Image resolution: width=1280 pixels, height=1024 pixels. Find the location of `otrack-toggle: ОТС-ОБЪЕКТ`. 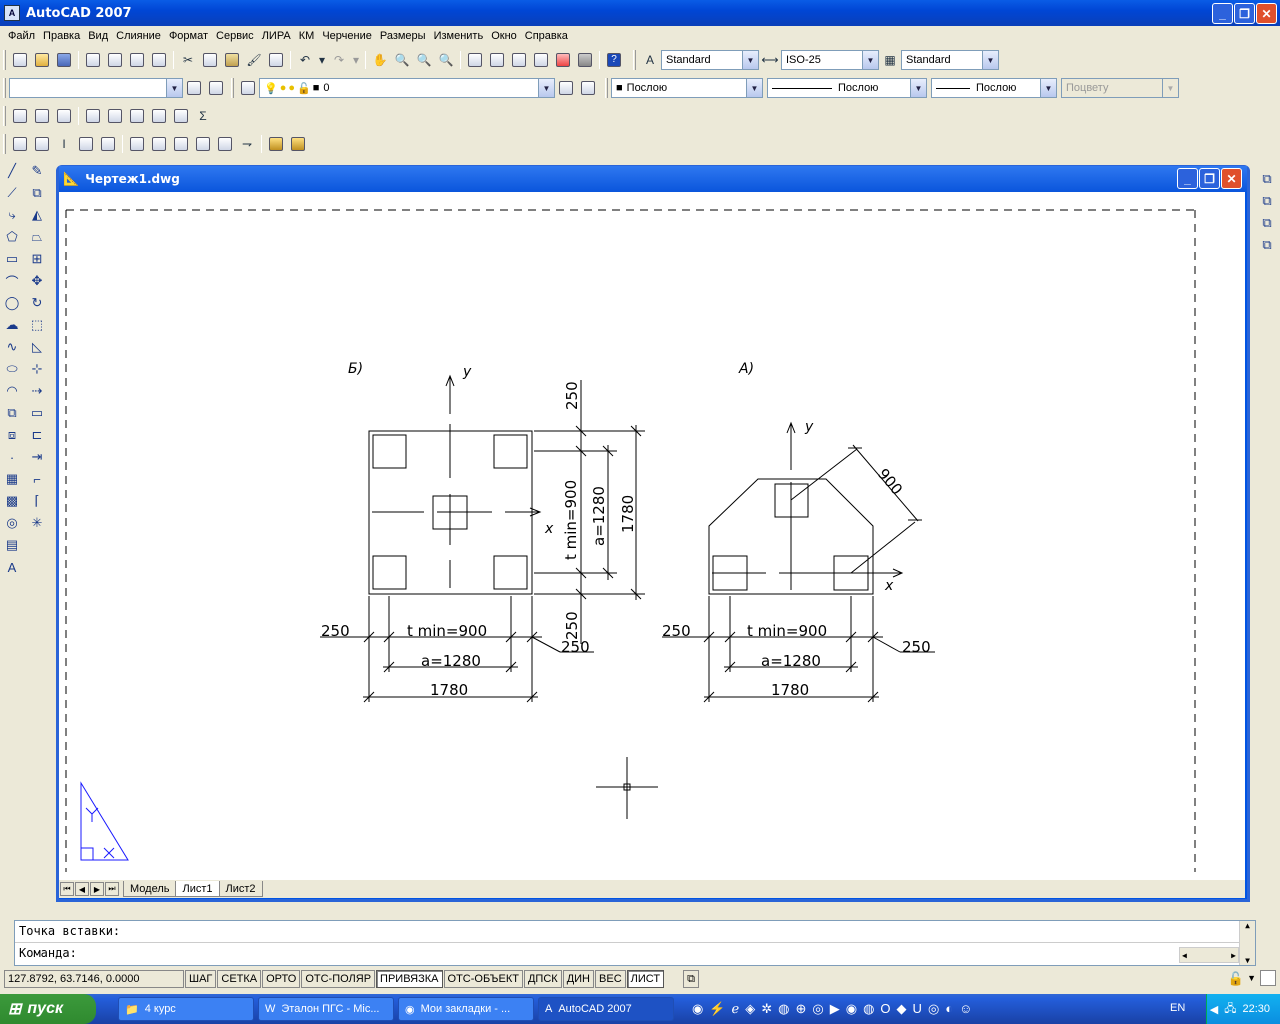

otrack-toggle: ОТС-ОБЪЕКТ is located at coordinates (483, 979).